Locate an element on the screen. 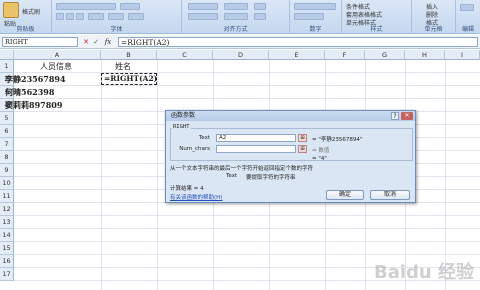  arg-label-text: Text is located at coordinates (204, 138).